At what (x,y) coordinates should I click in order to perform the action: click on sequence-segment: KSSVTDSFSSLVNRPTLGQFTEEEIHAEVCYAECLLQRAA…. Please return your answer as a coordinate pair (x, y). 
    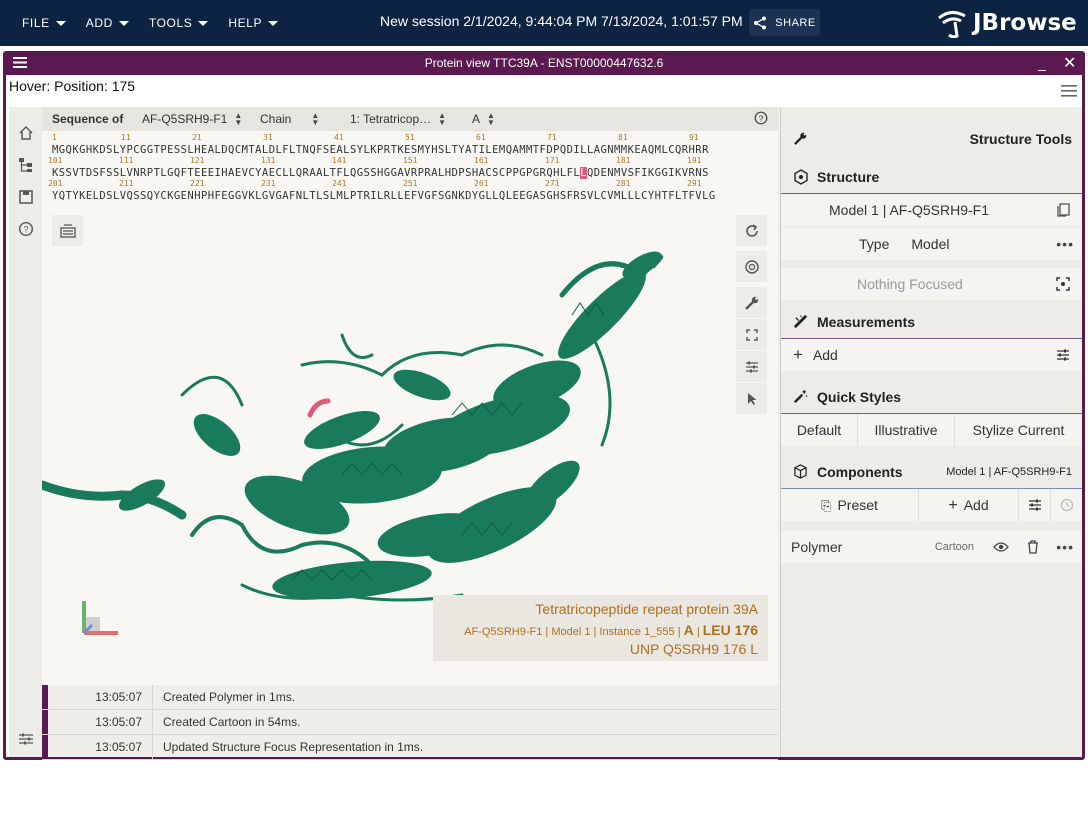
    Looking at the image, I should click on (316, 173).